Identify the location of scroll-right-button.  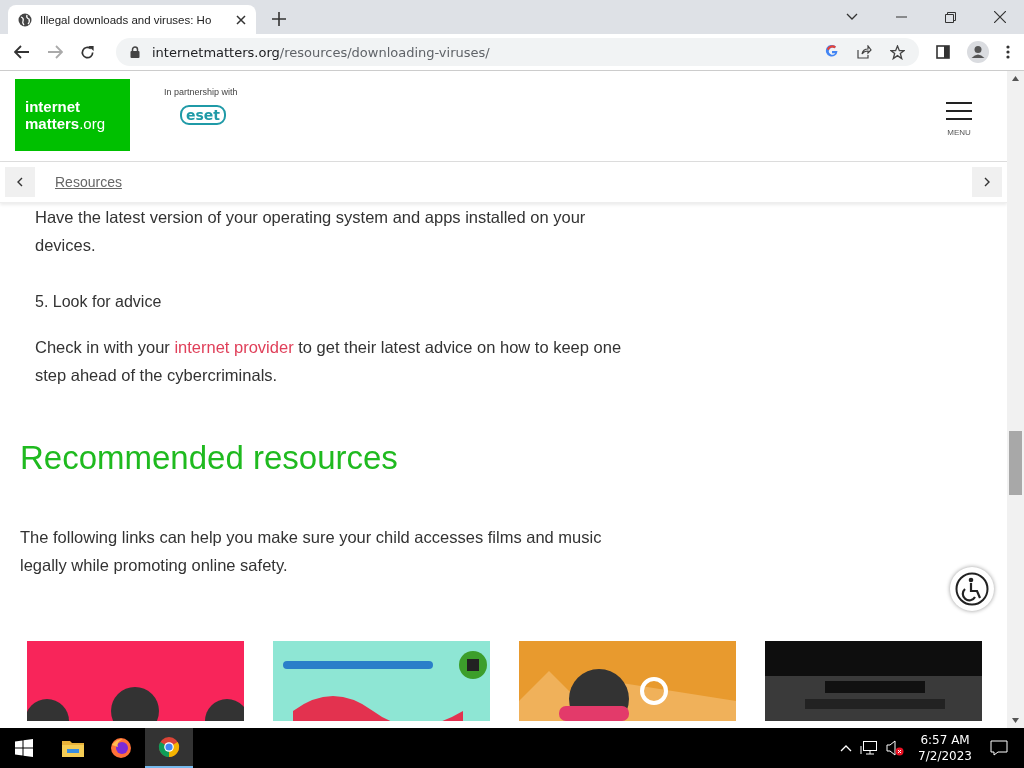
(987, 182).